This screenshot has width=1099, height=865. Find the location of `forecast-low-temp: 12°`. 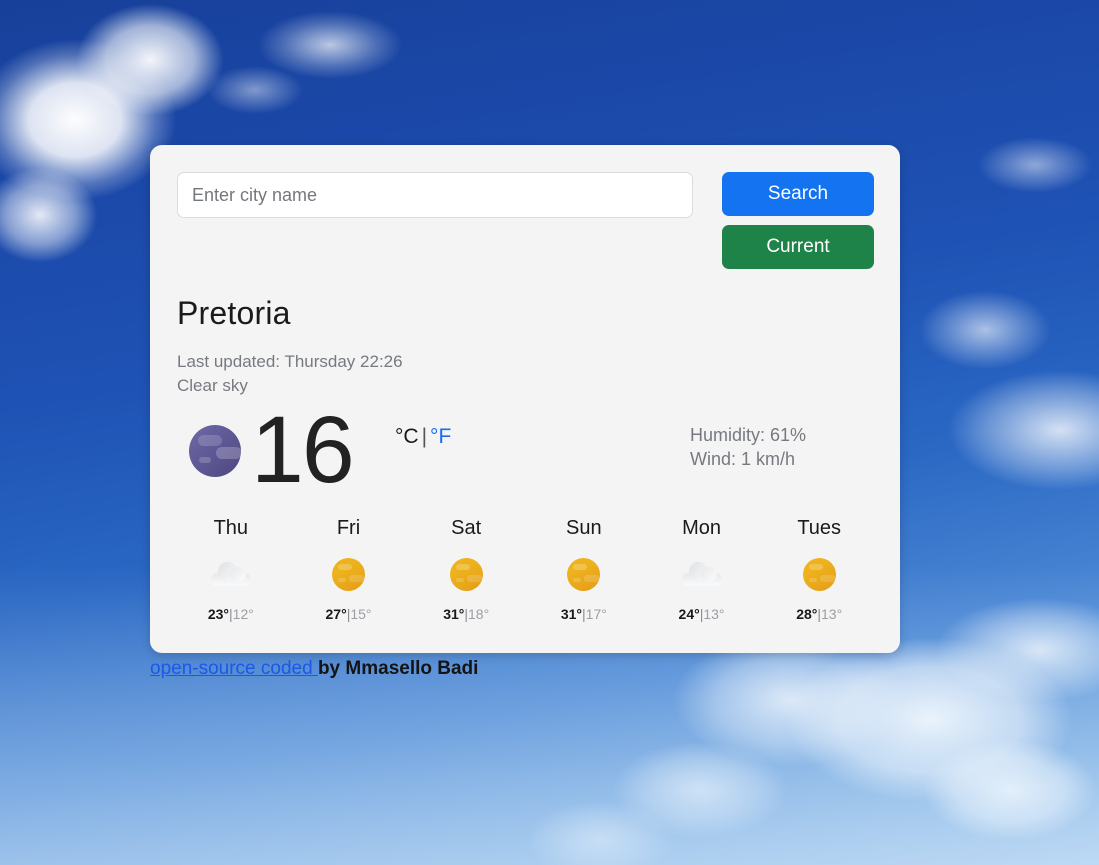

forecast-low-temp: 12° is located at coordinates (243, 614).